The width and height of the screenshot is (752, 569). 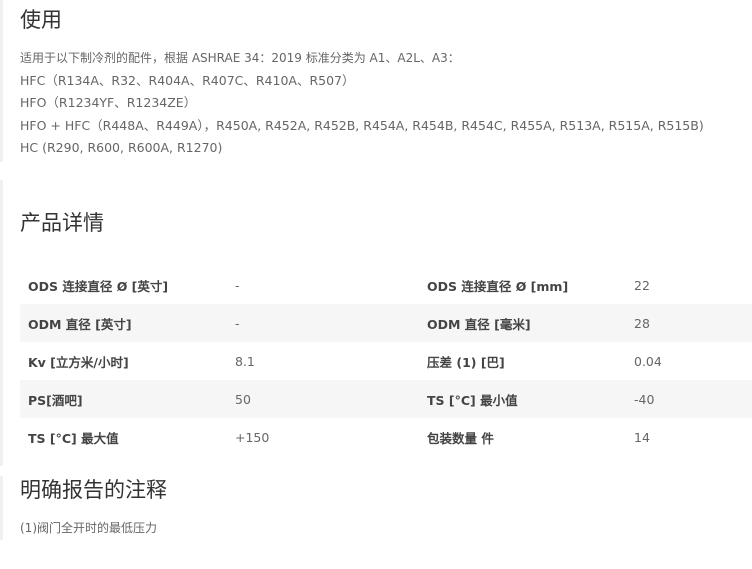 I want to click on details-title: 产品详情, so click(x=62, y=223).